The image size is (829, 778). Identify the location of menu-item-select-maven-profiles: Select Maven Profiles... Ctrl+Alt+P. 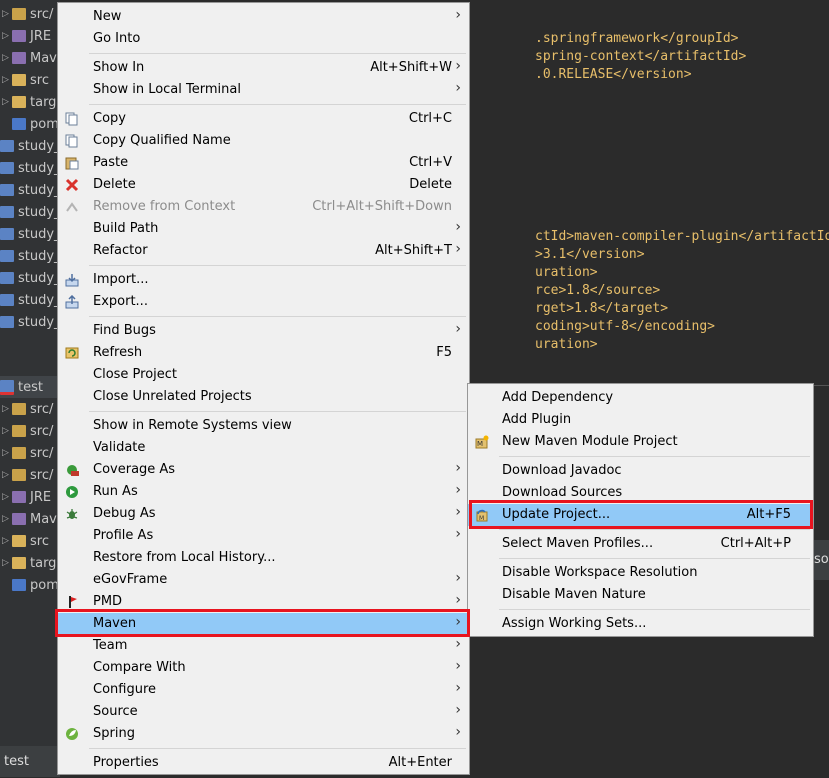
(640, 544).